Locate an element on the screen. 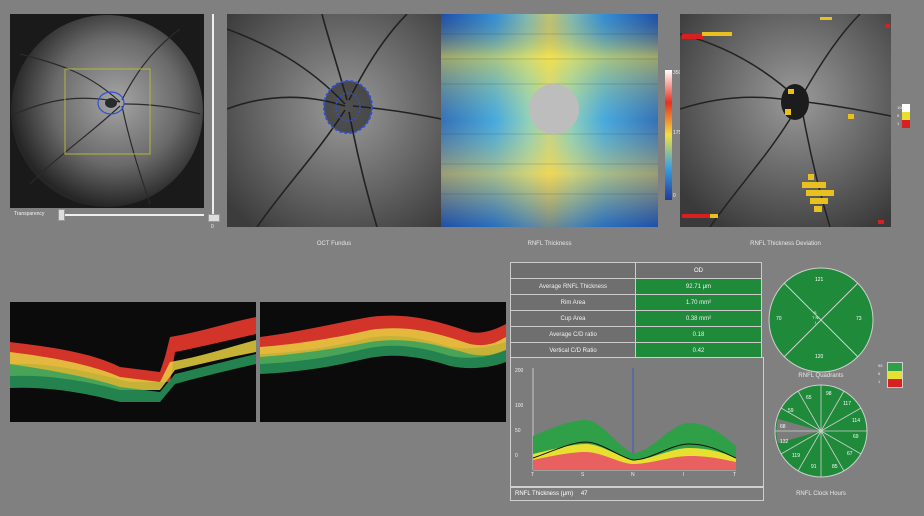  metric-value: 0.18 is located at coordinates (698, 334).